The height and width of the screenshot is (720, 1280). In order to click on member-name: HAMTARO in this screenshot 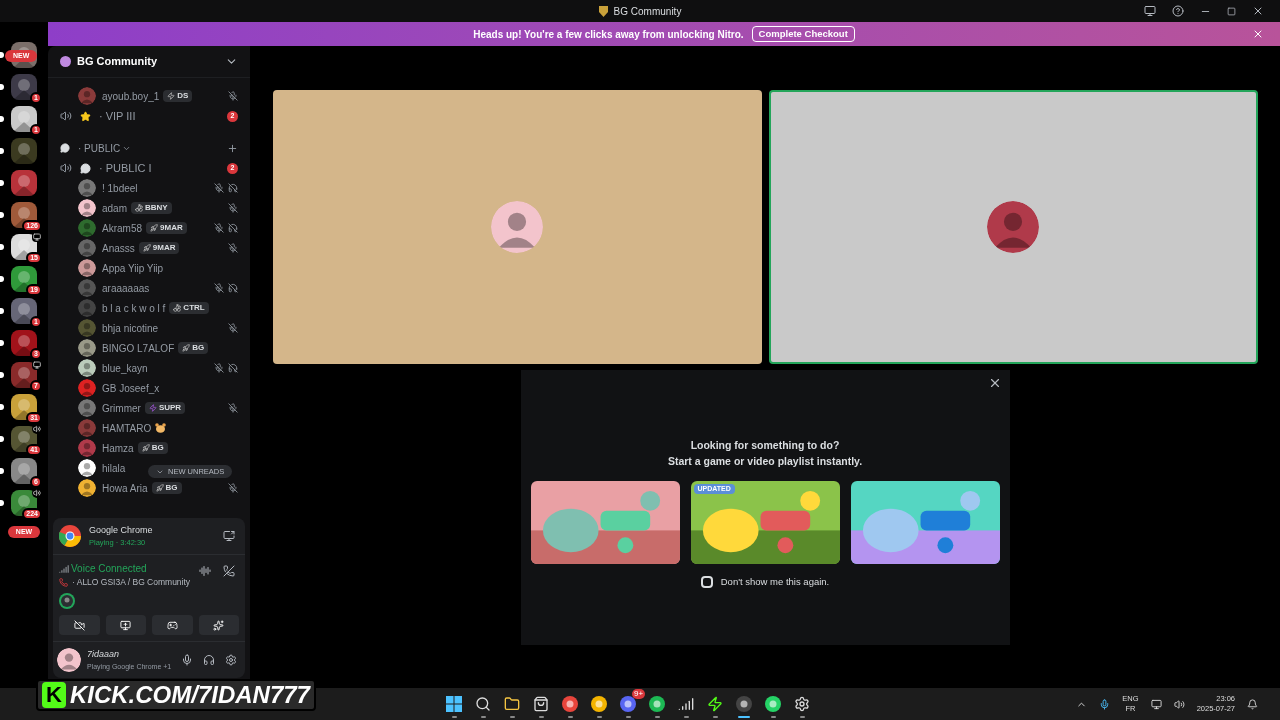, I will do `click(127, 428)`.